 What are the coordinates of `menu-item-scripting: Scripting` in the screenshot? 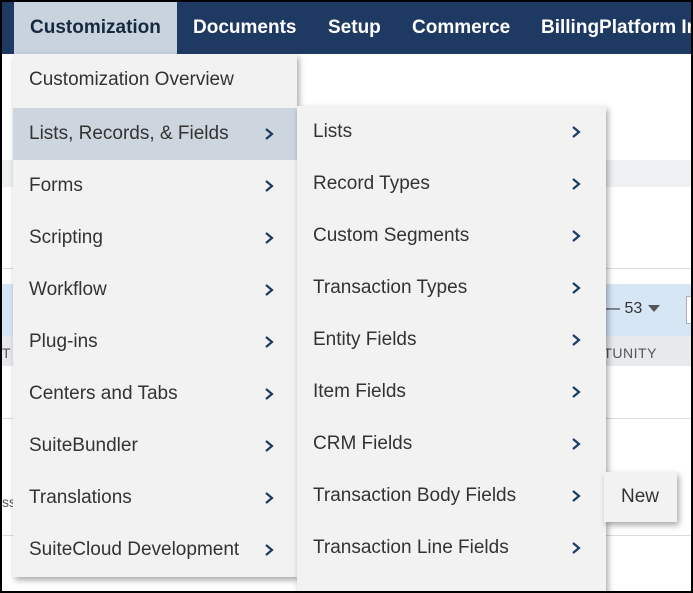 It's located at (155, 238).